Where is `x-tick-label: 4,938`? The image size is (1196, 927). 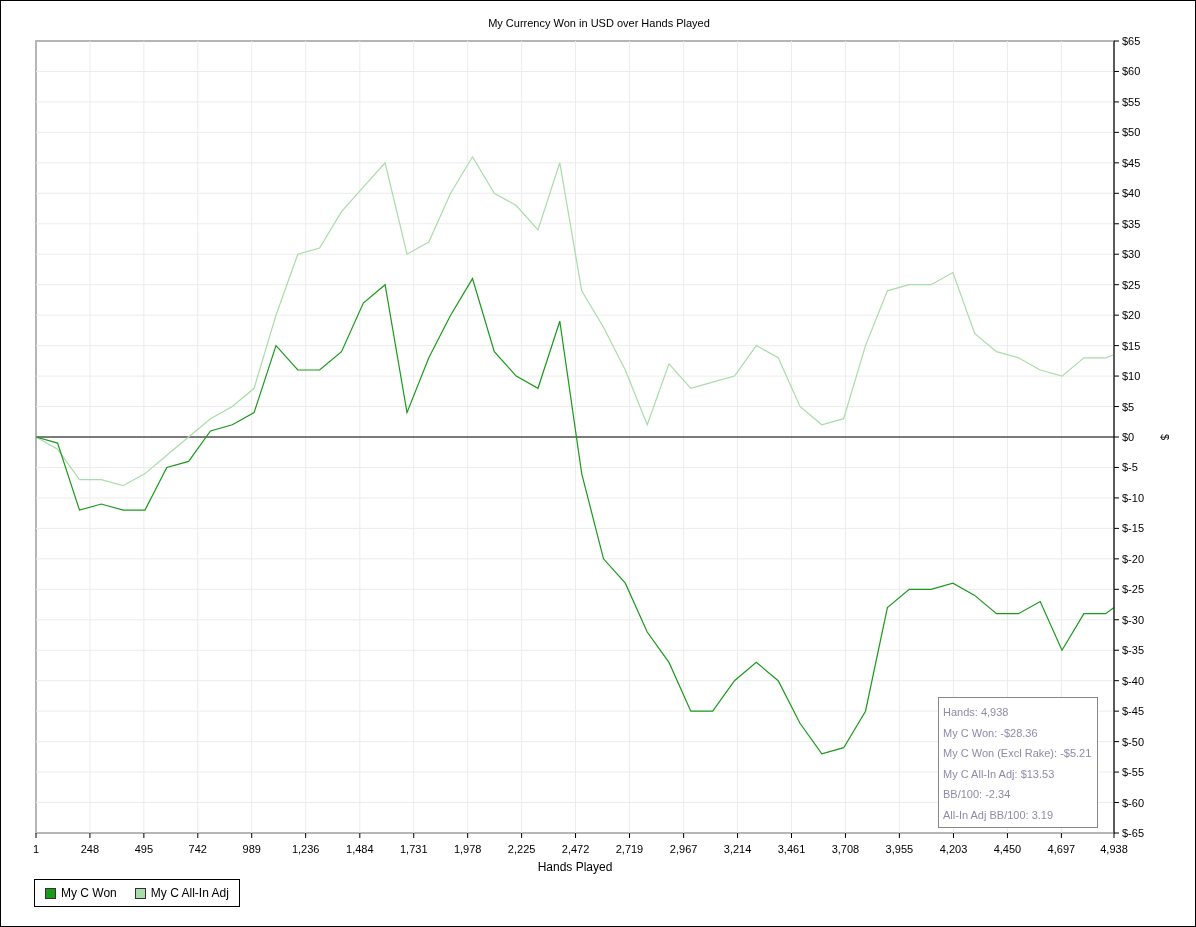
x-tick-label: 4,938 is located at coordinates (1114, 849).